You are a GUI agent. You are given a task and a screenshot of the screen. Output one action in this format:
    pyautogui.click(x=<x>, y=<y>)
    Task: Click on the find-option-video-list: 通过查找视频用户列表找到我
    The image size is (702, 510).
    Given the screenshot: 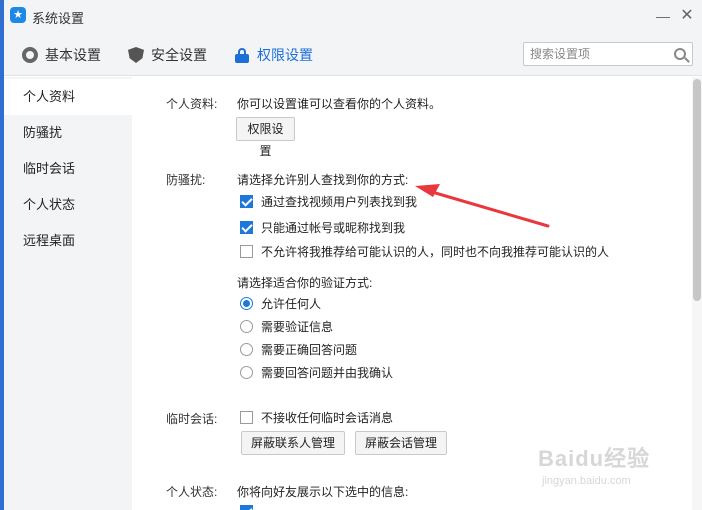 What is the action you would take?
    pyautogui.click(x=328, y=201)
    